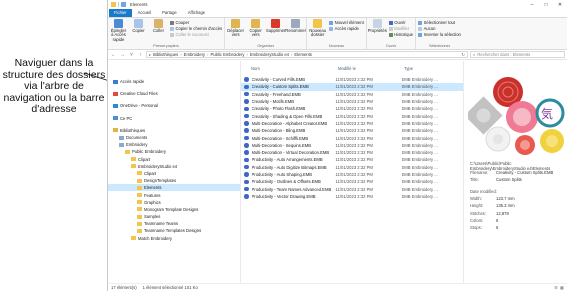 The image size is (567, 291). What do you see at coordinates (196, 22) in the screenshot?
I see `cut-button: Couper` at bounding box center [196, 22].